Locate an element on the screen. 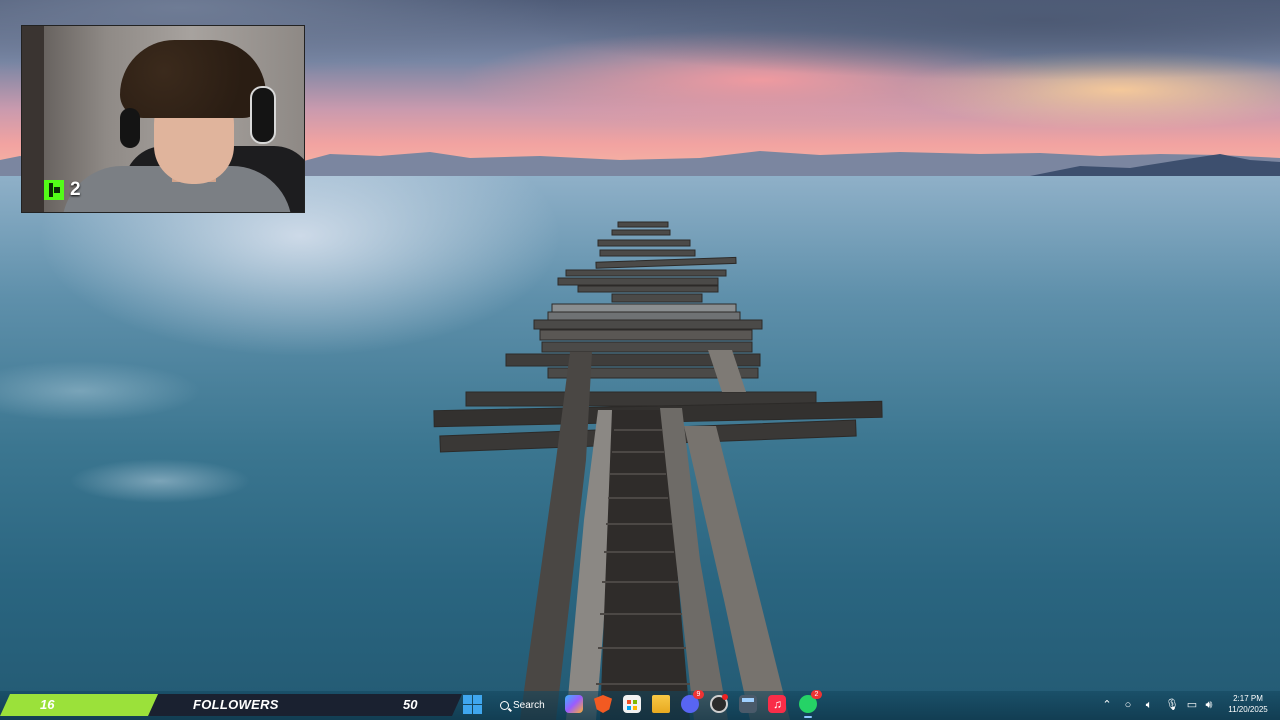 This screenshot has height=720, width=1280. sub-count: 2 is located at coordinates (75, 189).